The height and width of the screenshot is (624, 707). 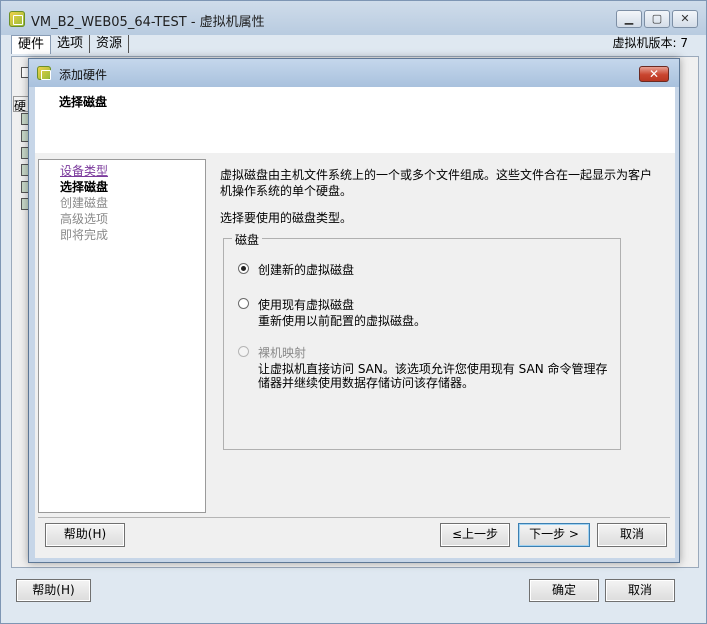 I want to click on cancel-button: 取消, so click(x=632, y=535).